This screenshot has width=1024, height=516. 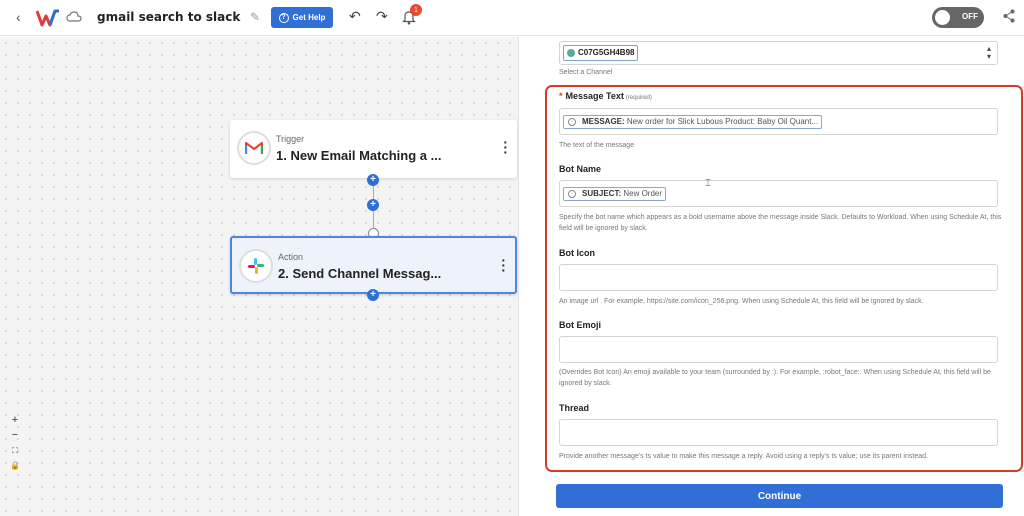 What do you see at coordinates (256, 266) in the screenshot?
I see `slack-icon` at bounding box center [256, 266].